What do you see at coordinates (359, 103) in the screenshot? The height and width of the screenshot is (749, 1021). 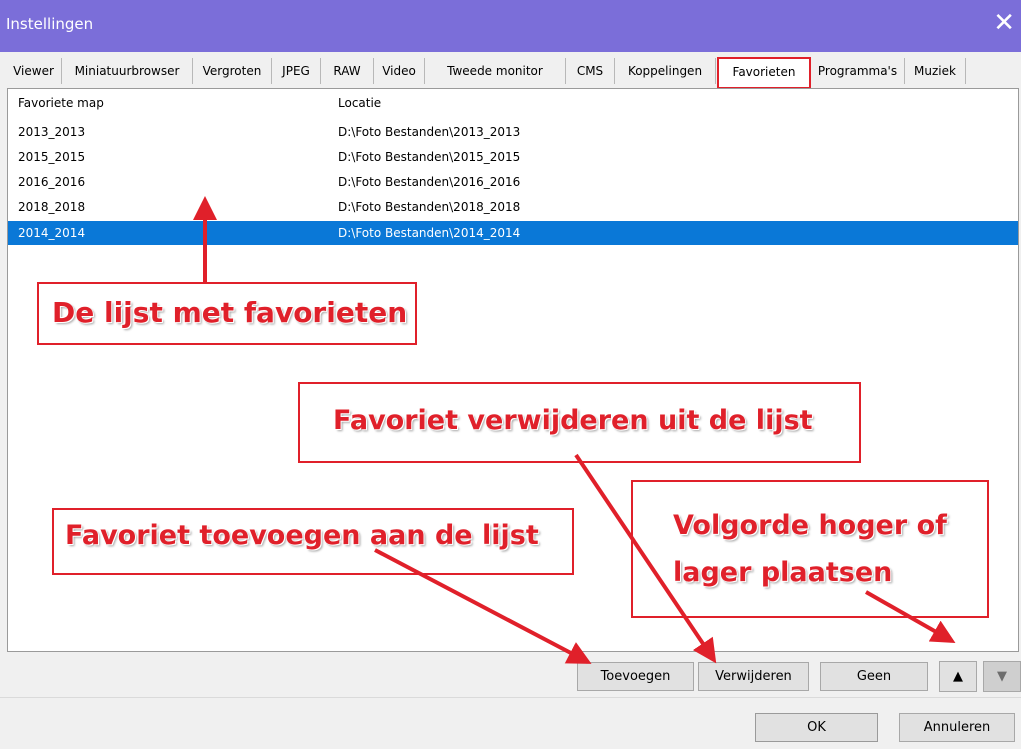 I see `column-header-locatie: Locatie` at bounding box center [359, 103].